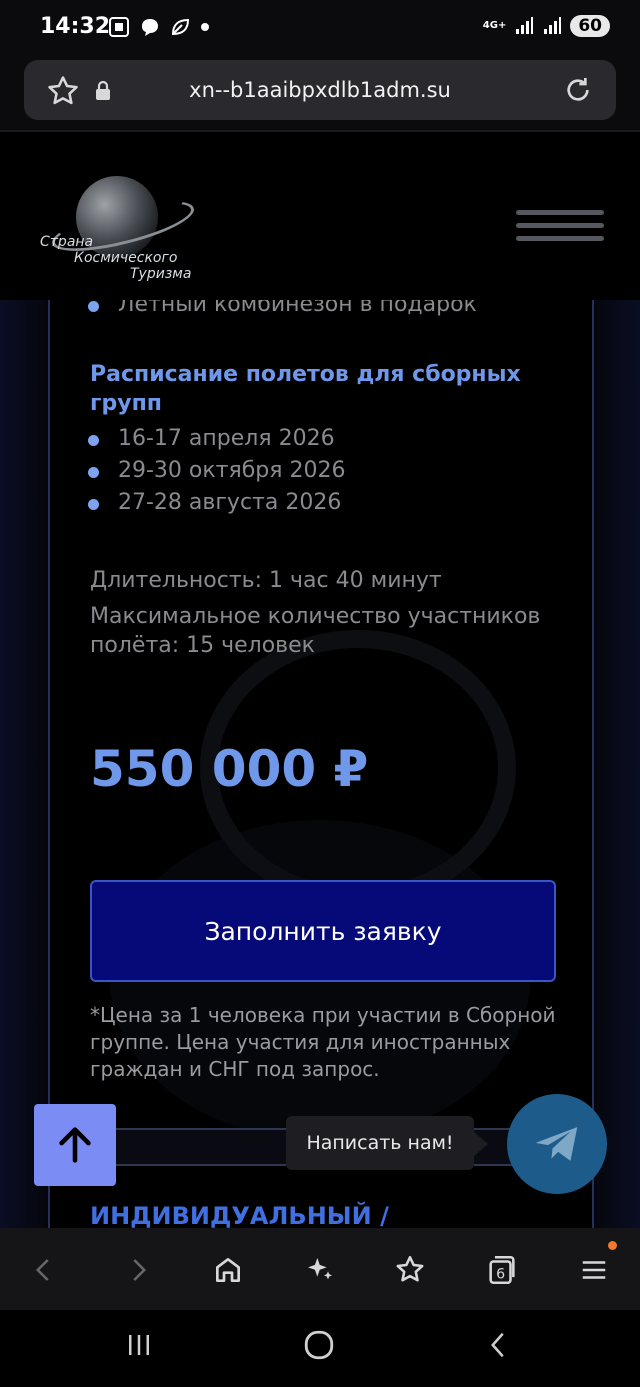  What do you see at coordinates (500, 1275) in the screenshot?
I see `tabs-count: 6` at bounding box center [500, 1275].